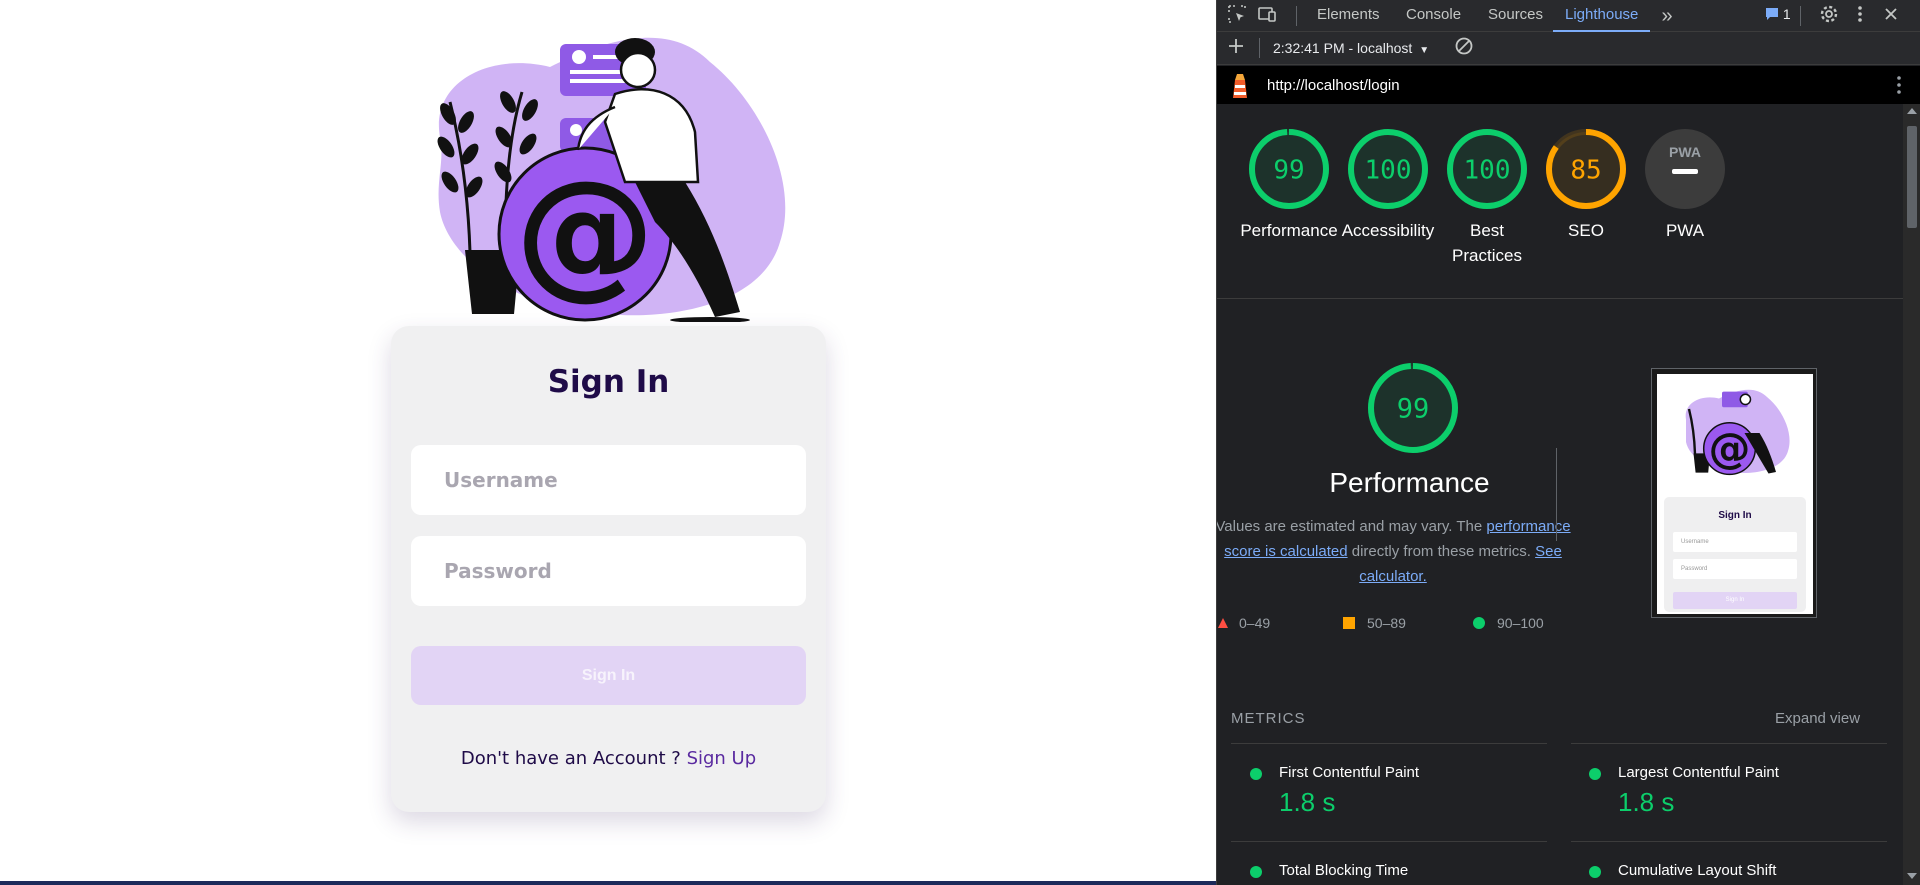 Image resolution: width=1920 pixels, height=885 pixels. I want to click on metric-lcp-label: Largest Contentful Paint, so click(1698, 772).